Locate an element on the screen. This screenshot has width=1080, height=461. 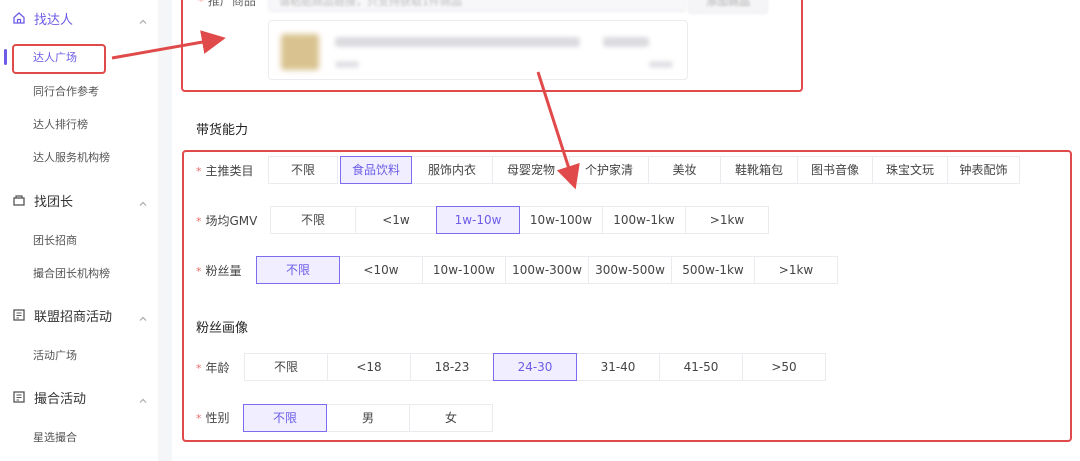
sidebar-group-find-leader: 找团长 is located at coordinates (79, 200).